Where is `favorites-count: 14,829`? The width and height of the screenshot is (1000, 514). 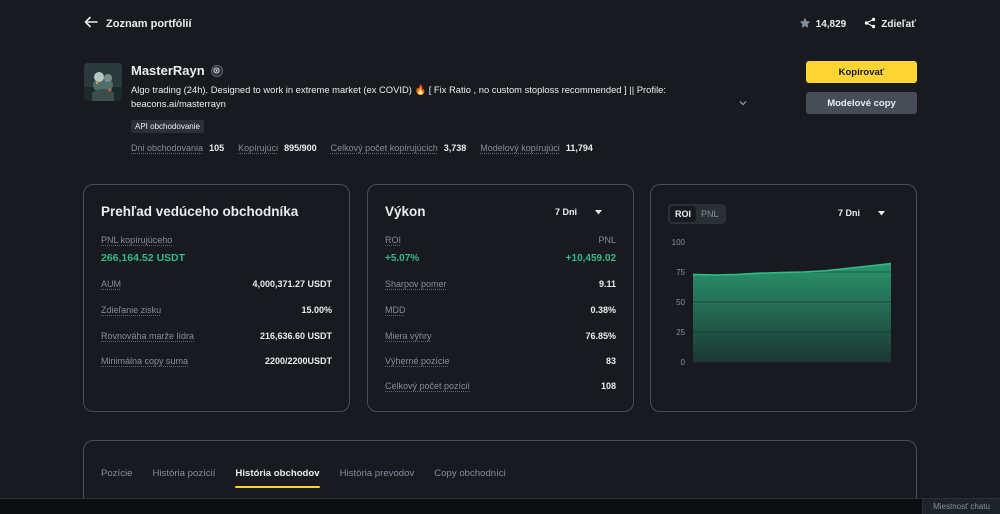 favorites-count: 14,829 is located at coordinates (831, 24).